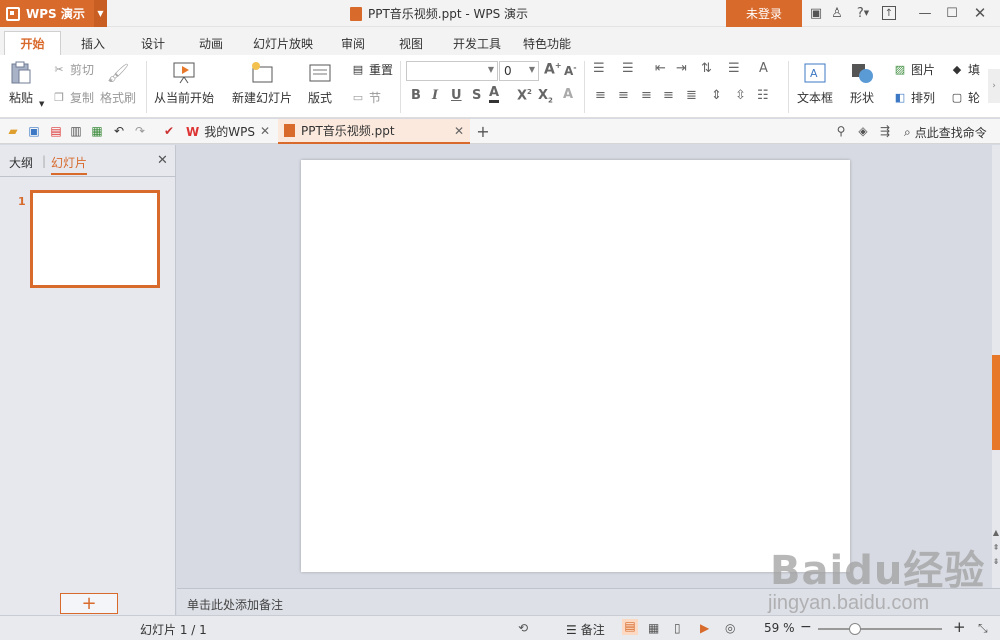 Image resolution: width=1000 pixels, height=640 pixels. Describe the element at coordinates (660, 68) in the screenshot. I see `decrease-indent-icon: ⇤` at that location.